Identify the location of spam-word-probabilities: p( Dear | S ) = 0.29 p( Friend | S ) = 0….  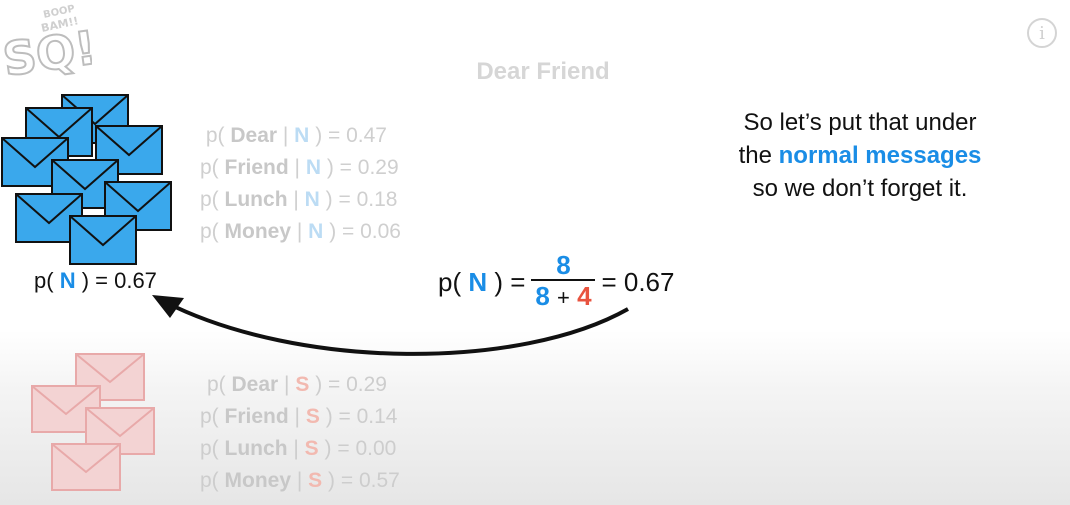
(300, 433).